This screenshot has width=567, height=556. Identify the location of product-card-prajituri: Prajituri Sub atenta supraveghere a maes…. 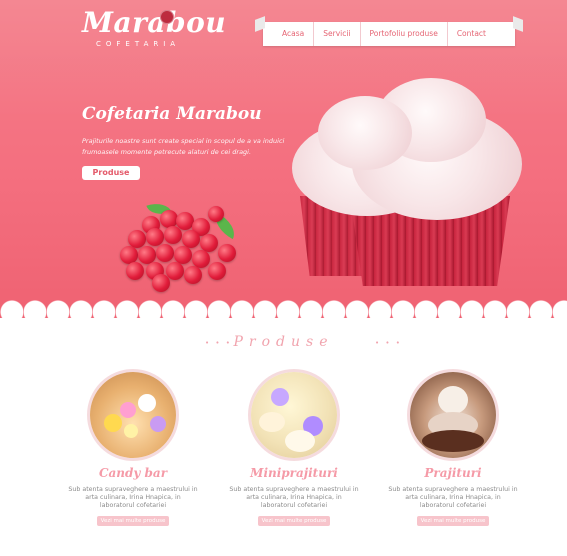
(453, 449).